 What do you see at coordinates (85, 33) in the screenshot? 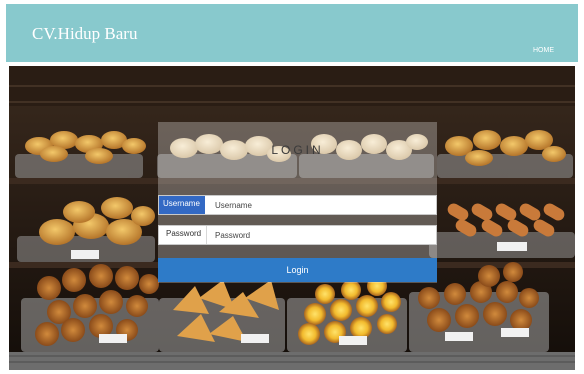
I see `brand-title: CV.Hidup Baru` at bounding box center [85, 33].